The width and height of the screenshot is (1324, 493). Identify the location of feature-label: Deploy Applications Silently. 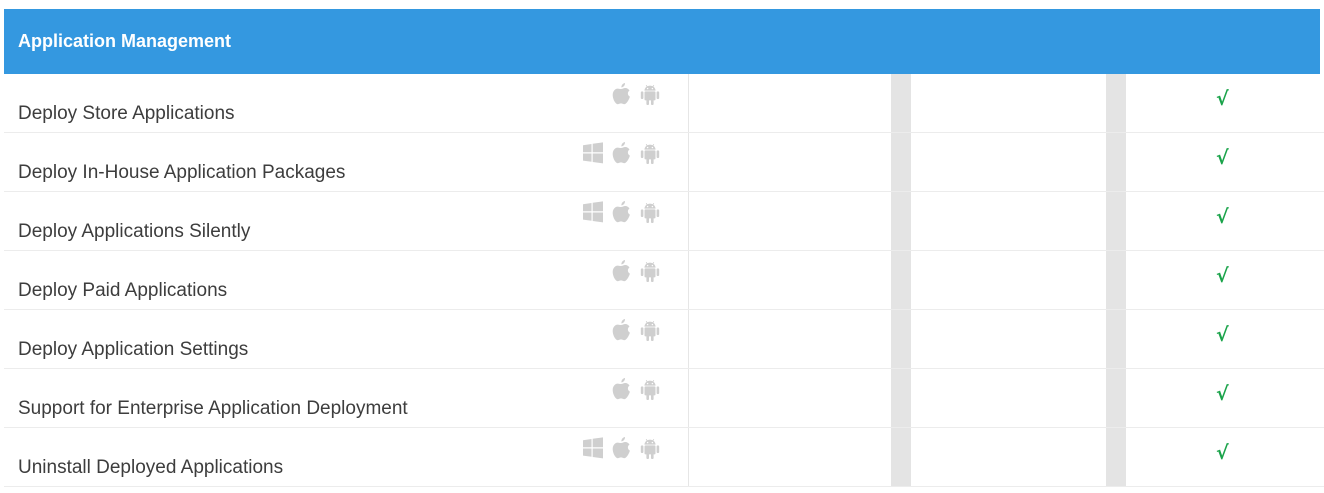
(134, 231).